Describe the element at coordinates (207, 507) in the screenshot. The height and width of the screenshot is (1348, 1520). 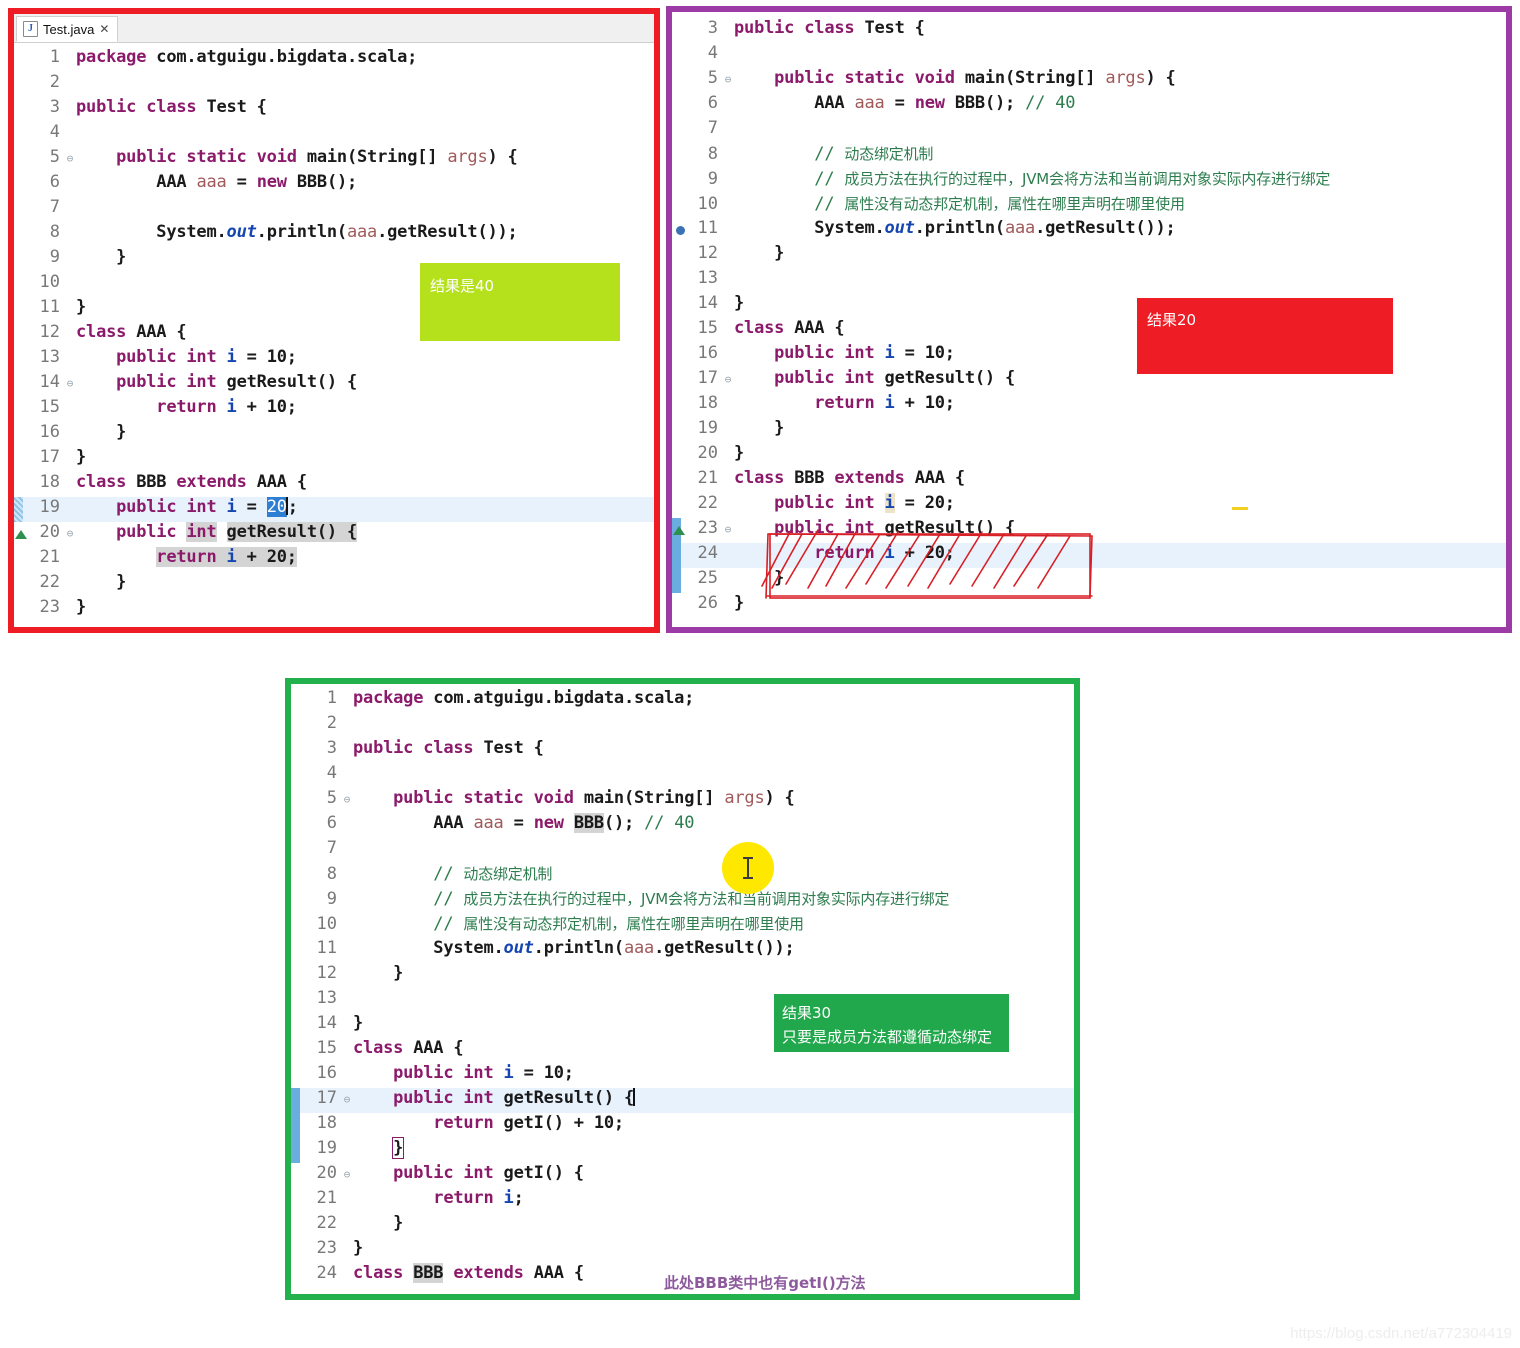
I see `code-text: public int i = 20;` at that location.